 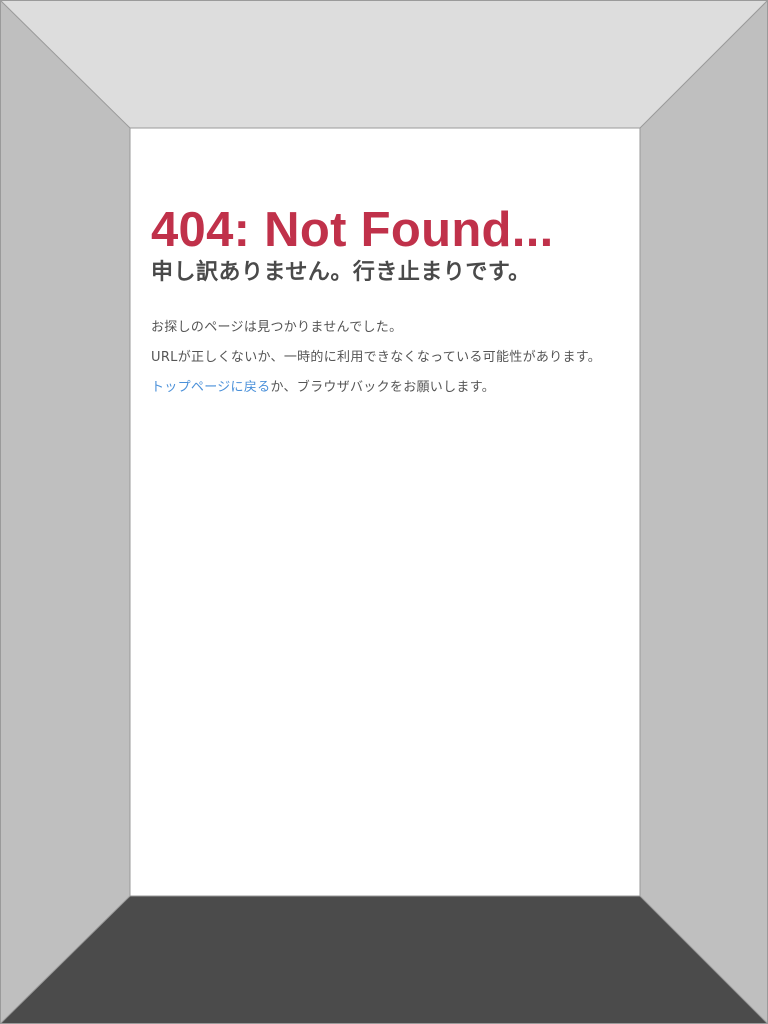 What do you see at coordinates (210, 387) in the screenshot?
I see `top-page-link: トップページに戻る` at bounding box center [210, 387].